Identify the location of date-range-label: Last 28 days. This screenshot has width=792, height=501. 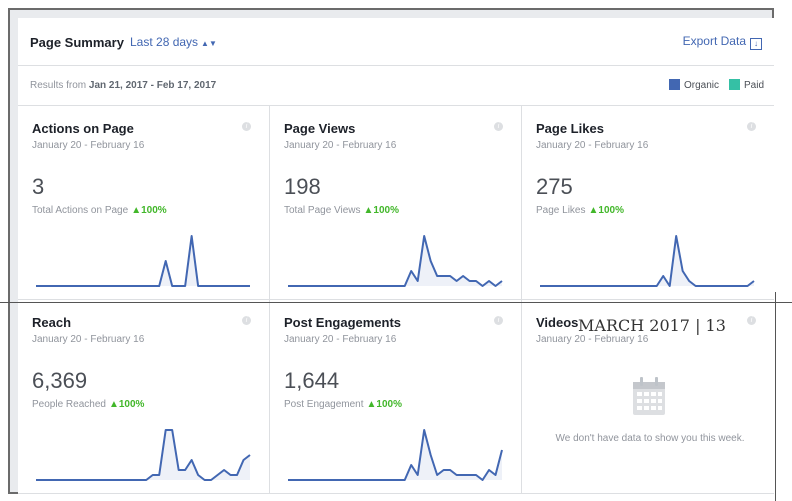
(164, 42).